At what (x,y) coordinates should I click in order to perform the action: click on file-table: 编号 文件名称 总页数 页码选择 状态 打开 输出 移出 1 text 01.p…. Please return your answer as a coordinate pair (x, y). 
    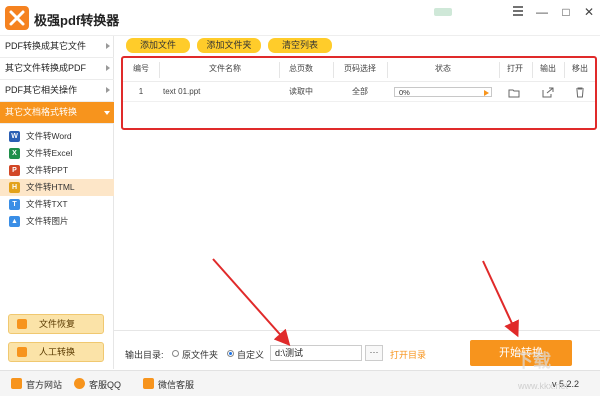
    Looking at the image, I should click on (359, 93).